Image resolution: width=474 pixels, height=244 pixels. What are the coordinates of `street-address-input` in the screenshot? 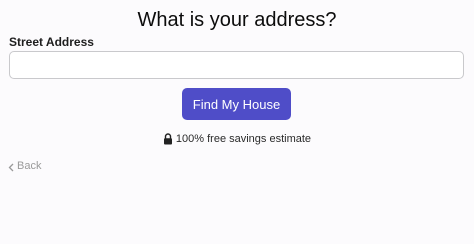 It's located at (236, 65).